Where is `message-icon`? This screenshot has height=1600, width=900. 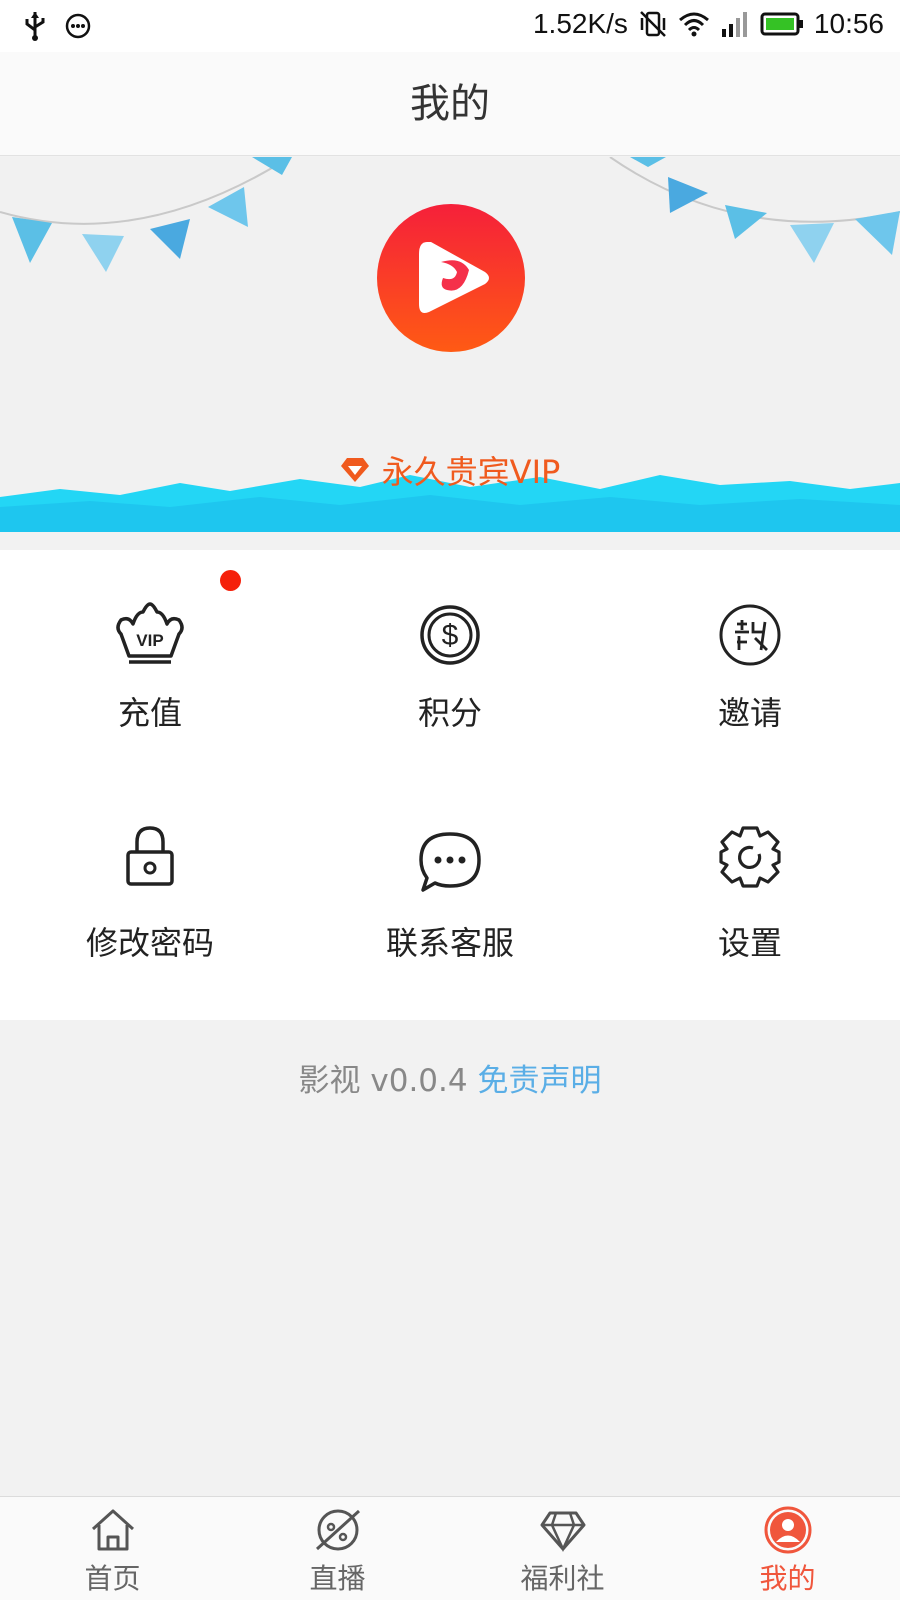 message-icon is located at coordinates (78, 26).